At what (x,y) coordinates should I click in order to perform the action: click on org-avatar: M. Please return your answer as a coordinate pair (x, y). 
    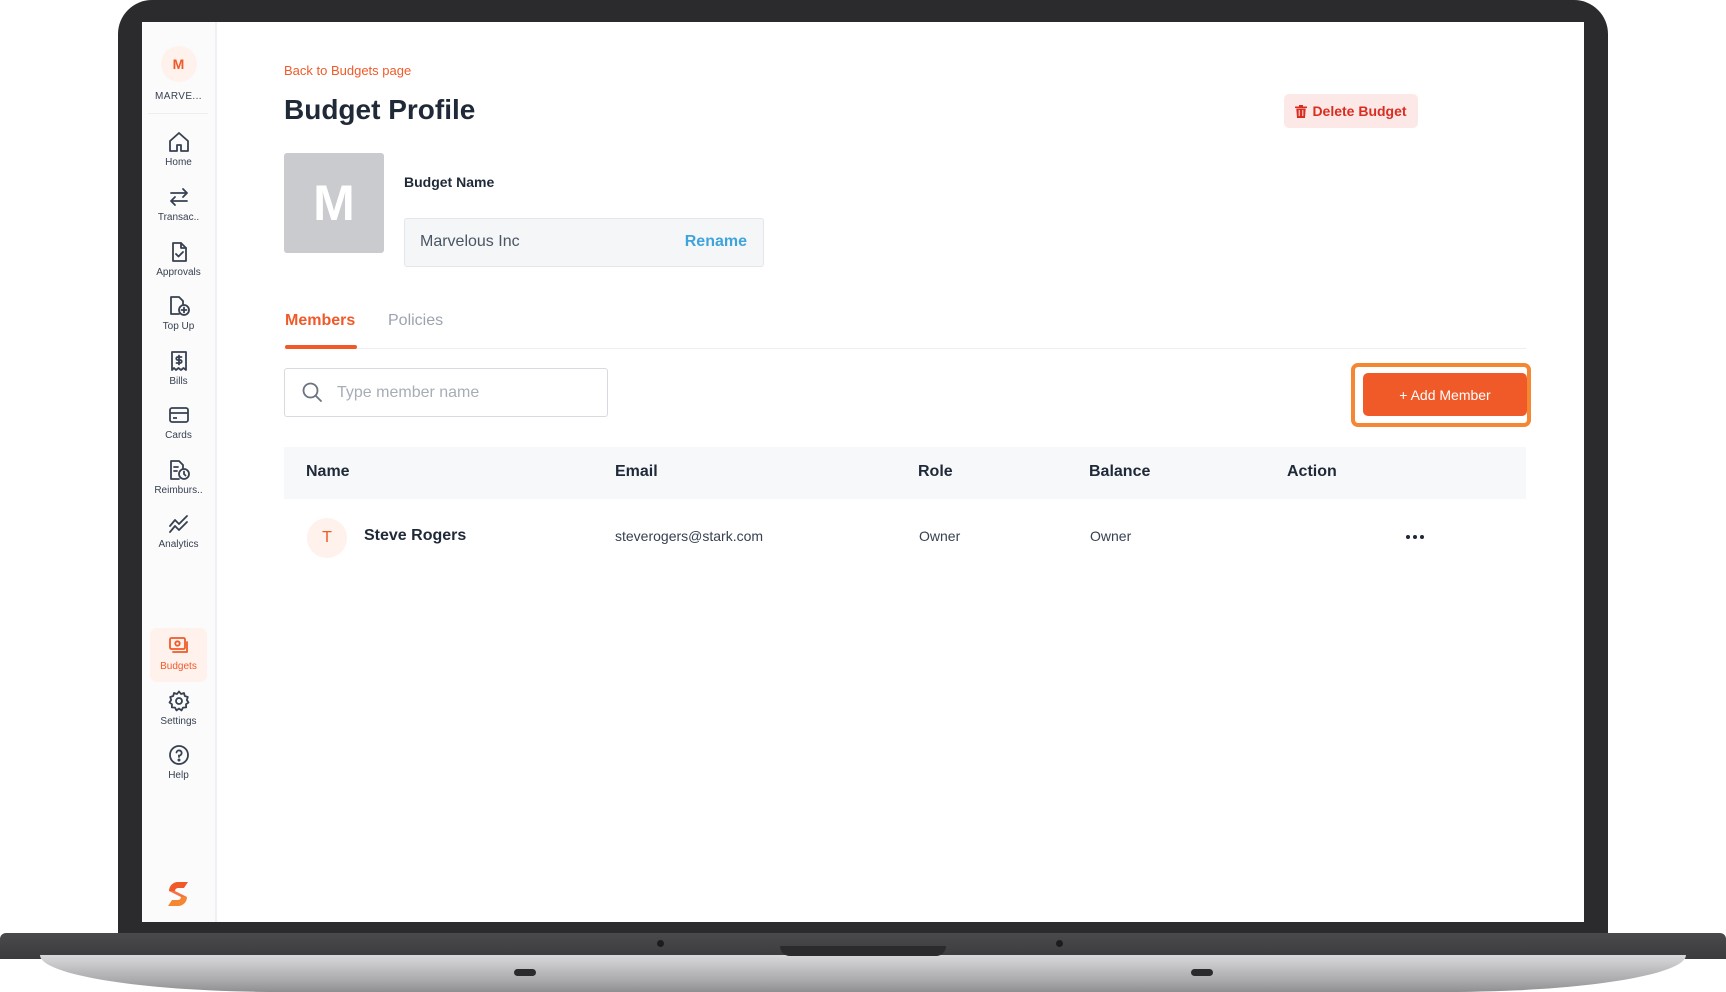
    Looking at the image, I should click on (178, 64).